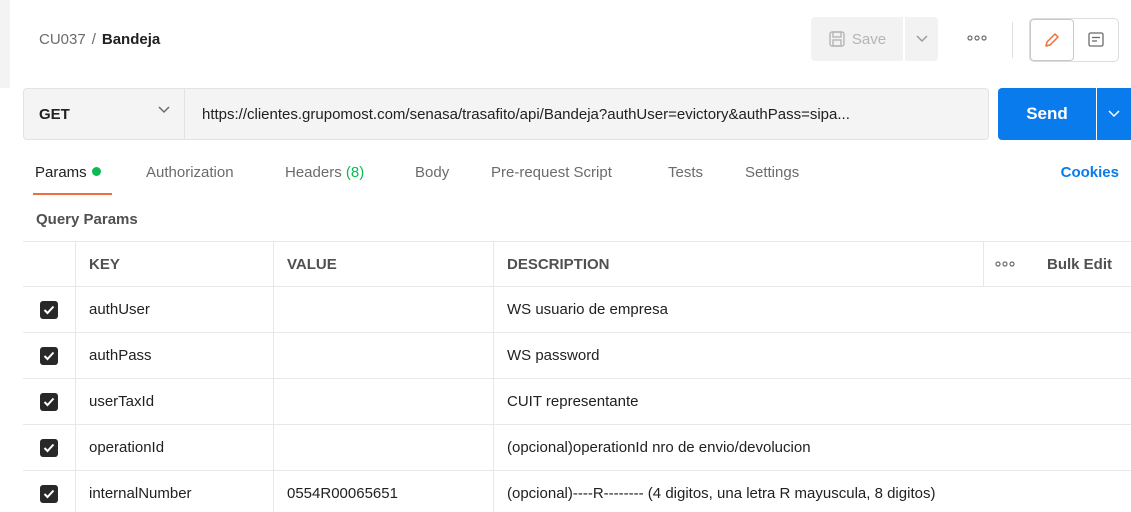 This screenshot has height=512, width=1131. Describe the element at coordinates (355, 172) in the screenshot. I see `headers-count: (8)` at that location.